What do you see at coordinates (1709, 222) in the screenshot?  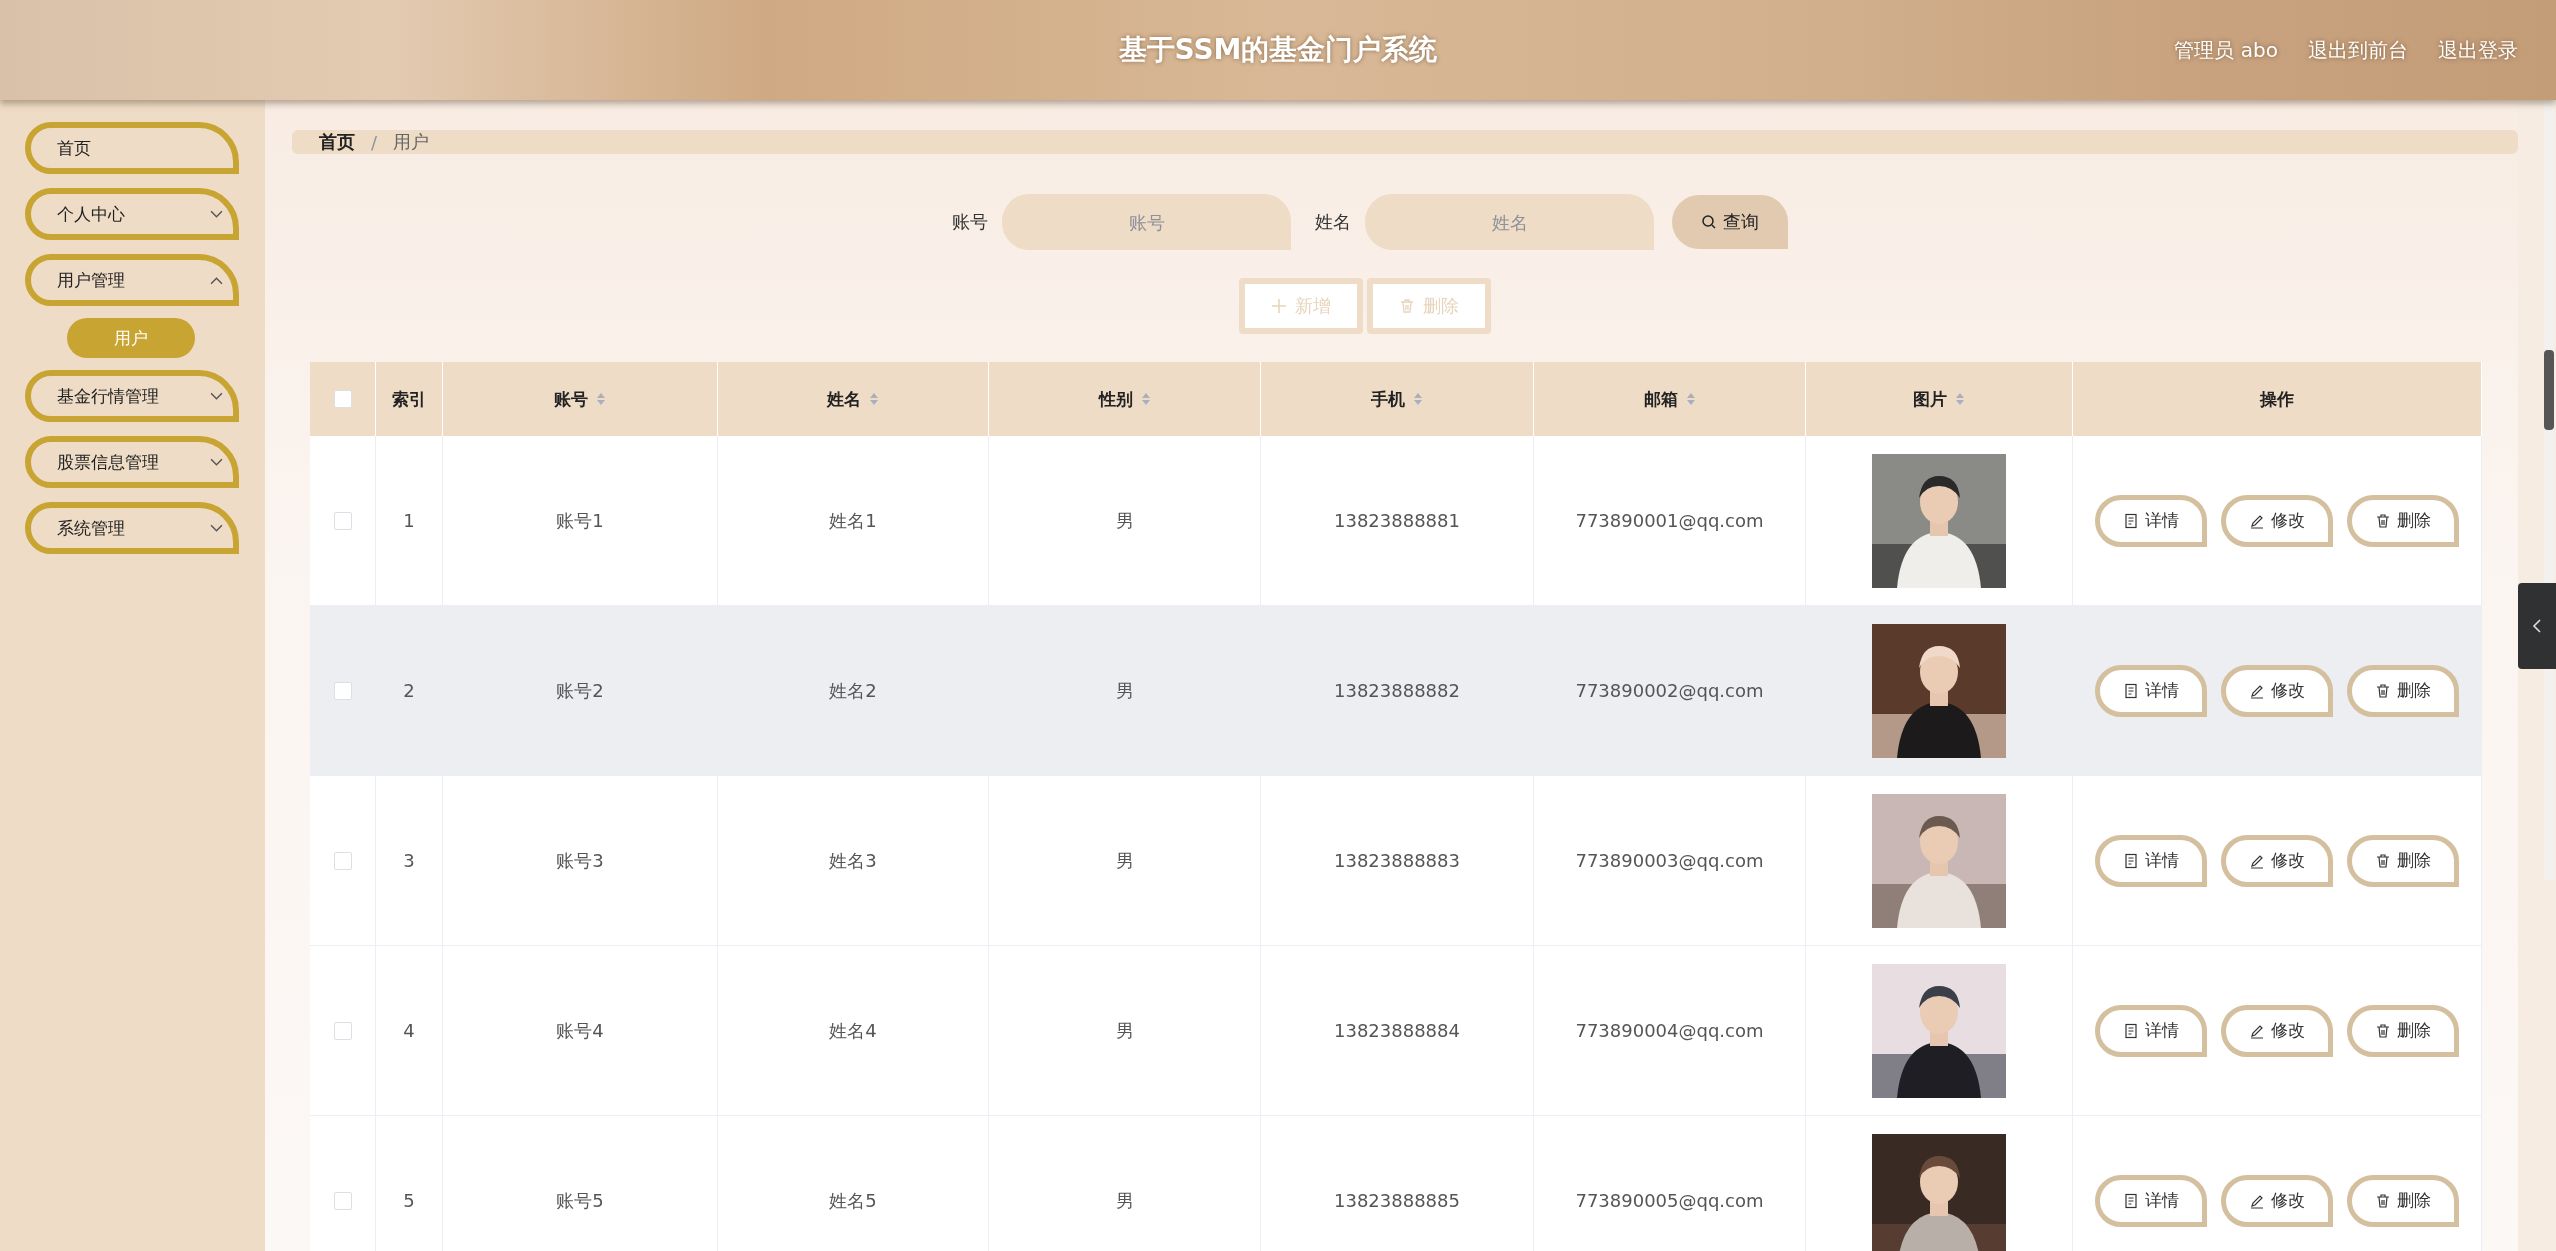 I see `search-icon` at bounding box center [1709, 222].